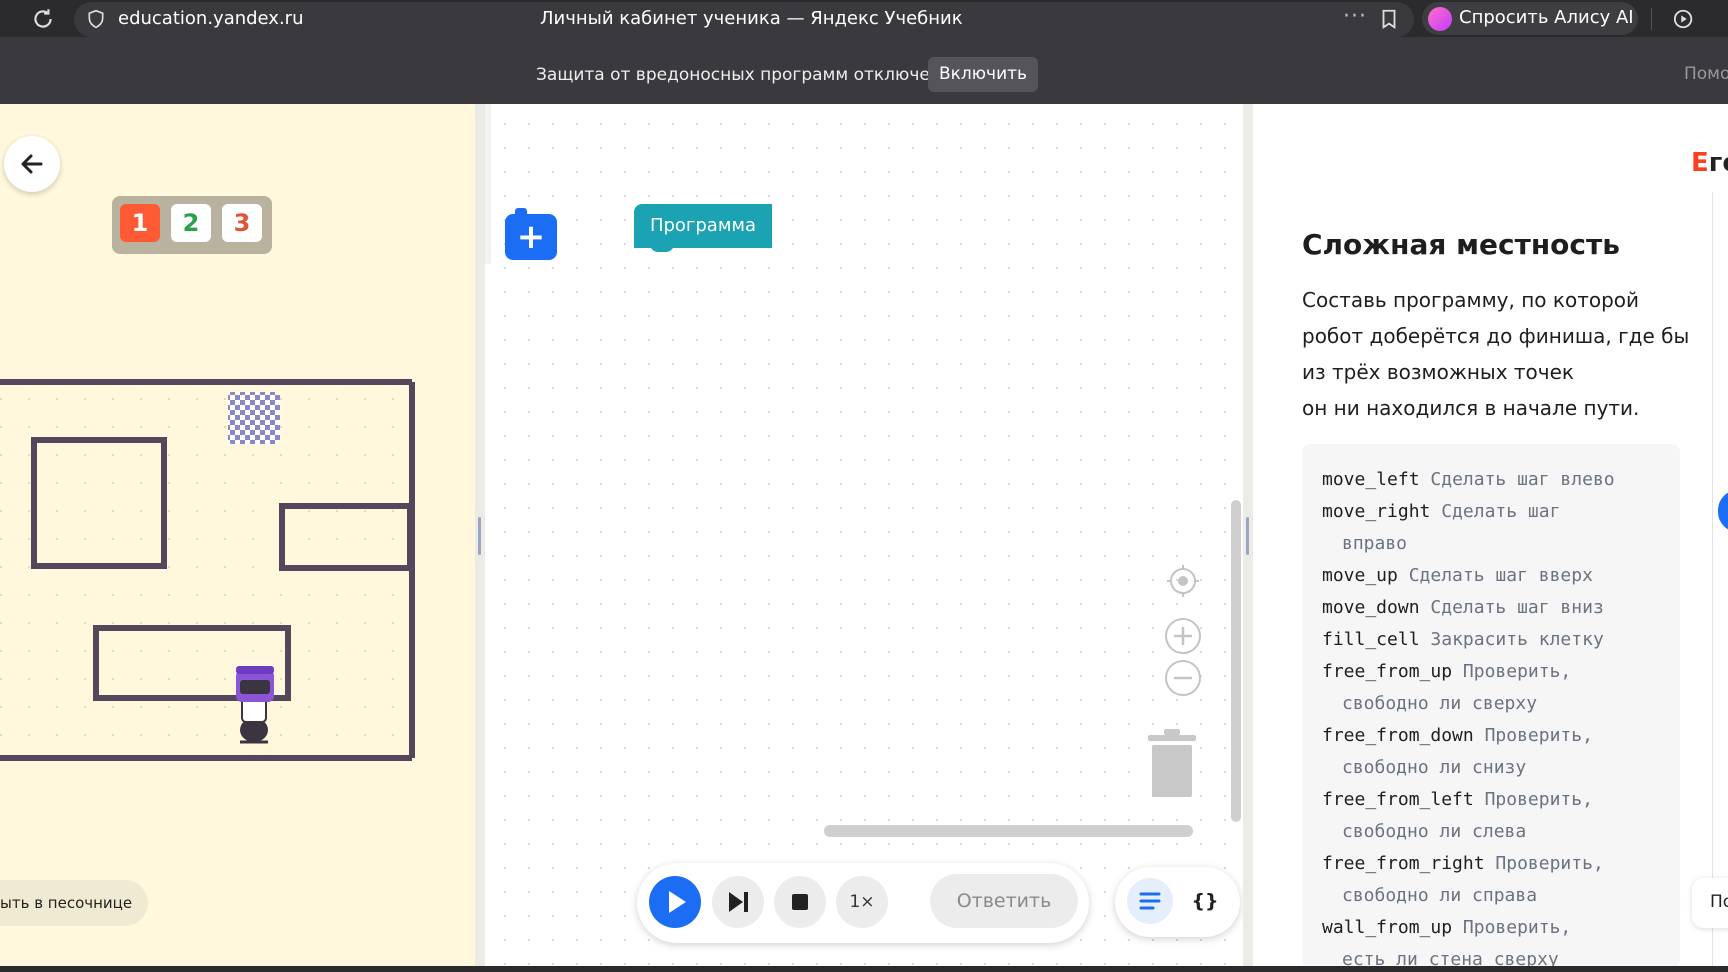  Describe the element at coordinates (1496, 336) in the screenshot. I see `task-text-line: робот доберётся до финиша, где бы` at that location.